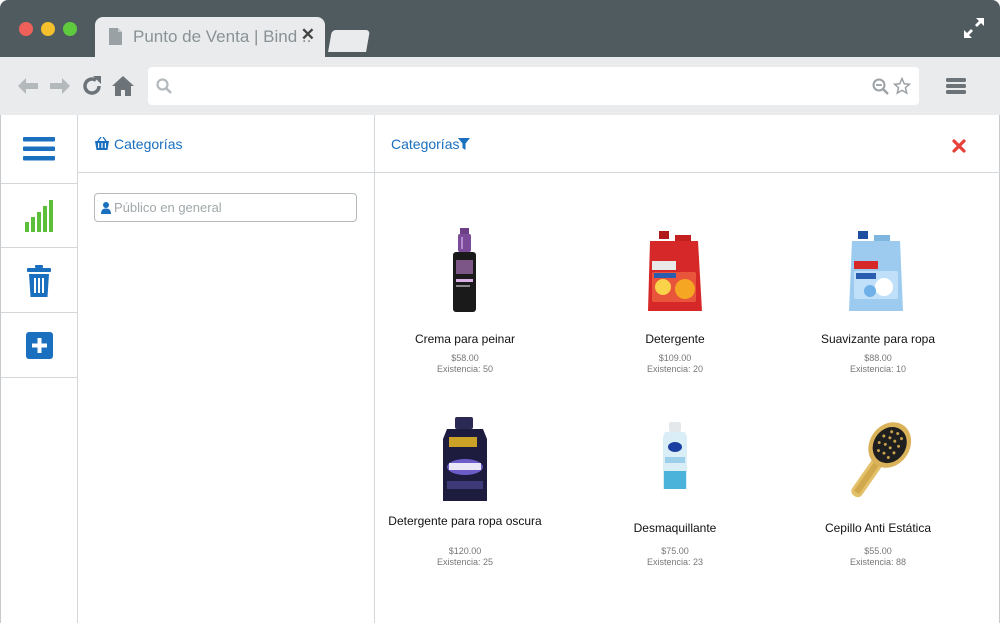 The height and width of the screenshot is (623, 1000). Describe the element at coordinates (876, 271) in the screenshot. I see `softener-jug-blue-icon` at that location.